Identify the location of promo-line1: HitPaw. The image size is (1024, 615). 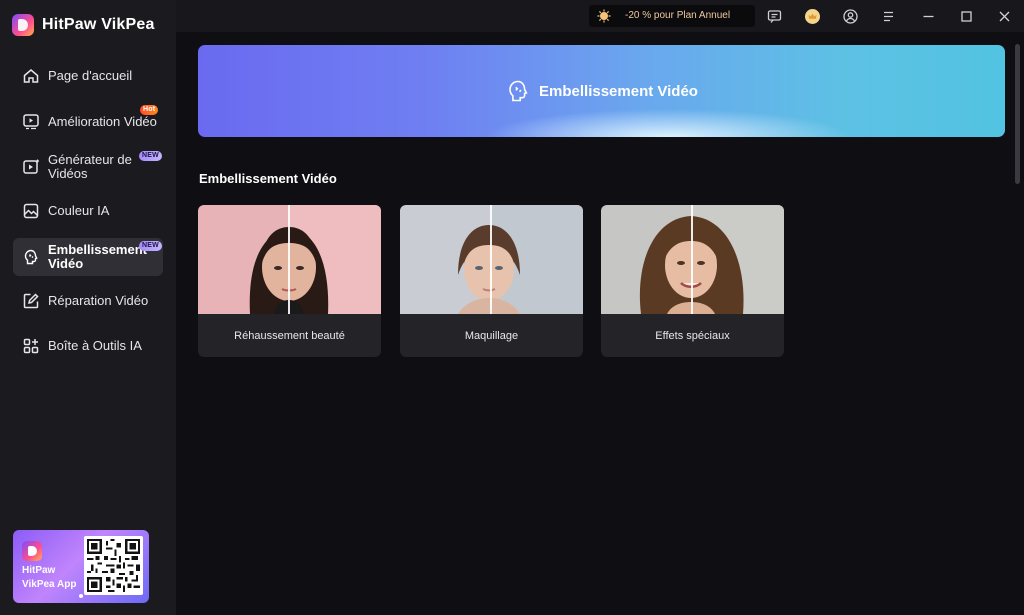
(39, 570).